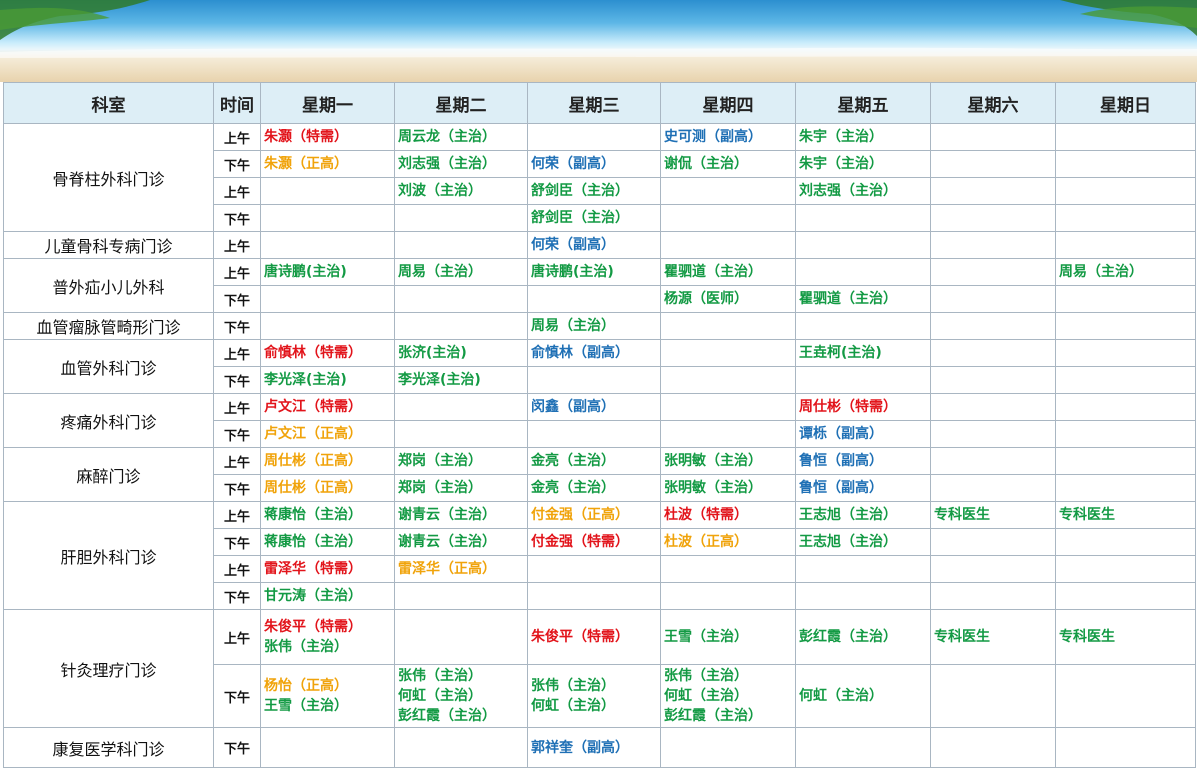 The width and height of the screenshot is (1197, 768). I want to click on doctor-entry: 杜波（特需）, so click(706, 515).